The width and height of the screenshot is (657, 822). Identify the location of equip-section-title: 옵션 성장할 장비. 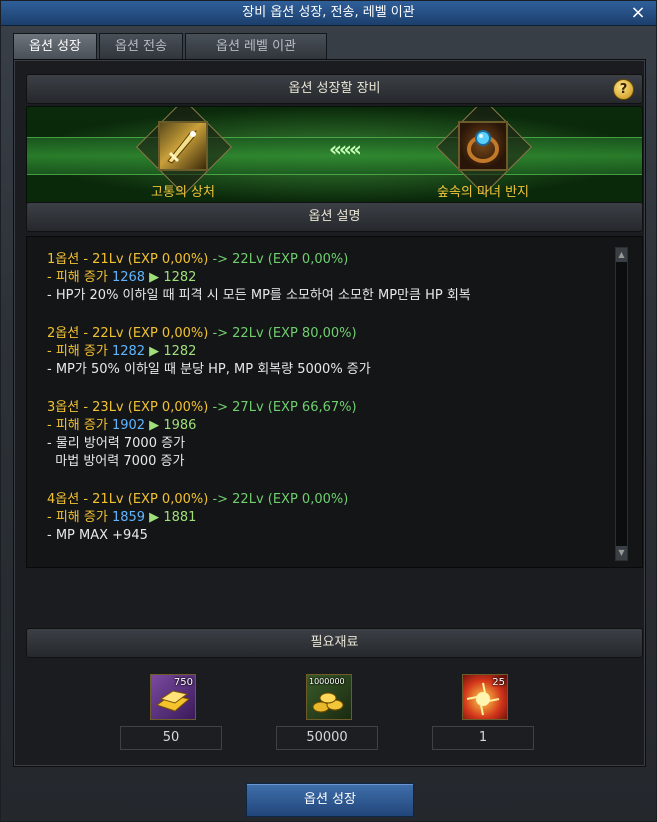
(334, 88).